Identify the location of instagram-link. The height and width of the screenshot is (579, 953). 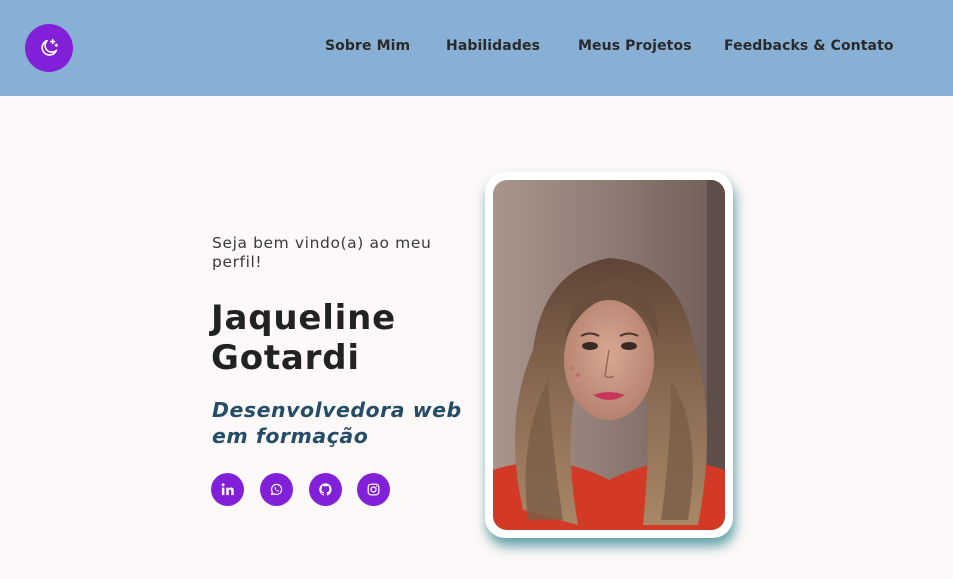
(373, 489).